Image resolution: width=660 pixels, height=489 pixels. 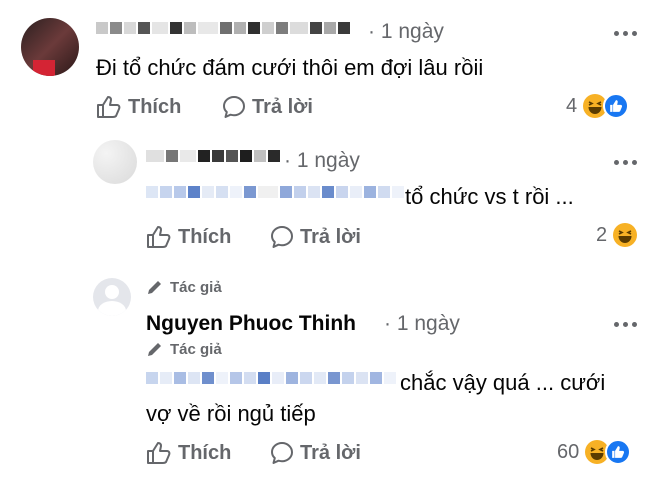 I want to click on haha-reaction-icon, so click(x=625, y=235).